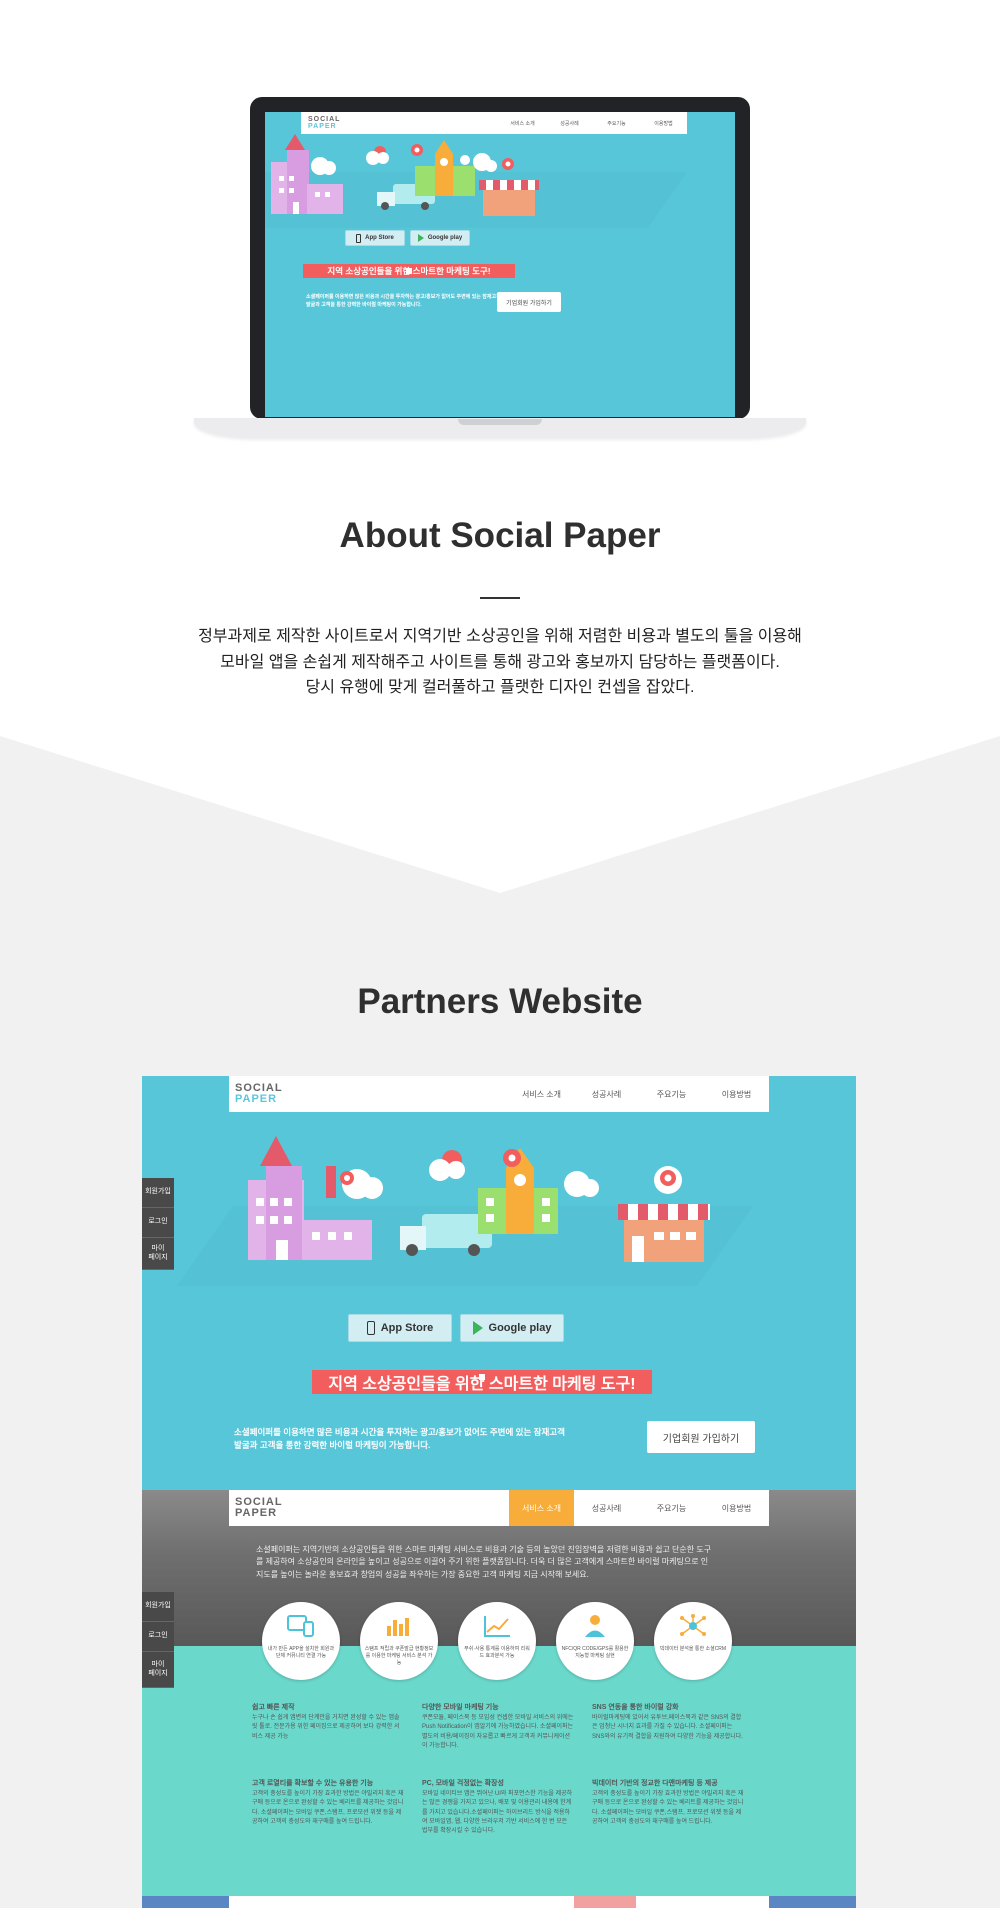 This screenshot has height=1908, width=1000. I want to click on site-nav-howto: 이용방법, so click(736, 1094).